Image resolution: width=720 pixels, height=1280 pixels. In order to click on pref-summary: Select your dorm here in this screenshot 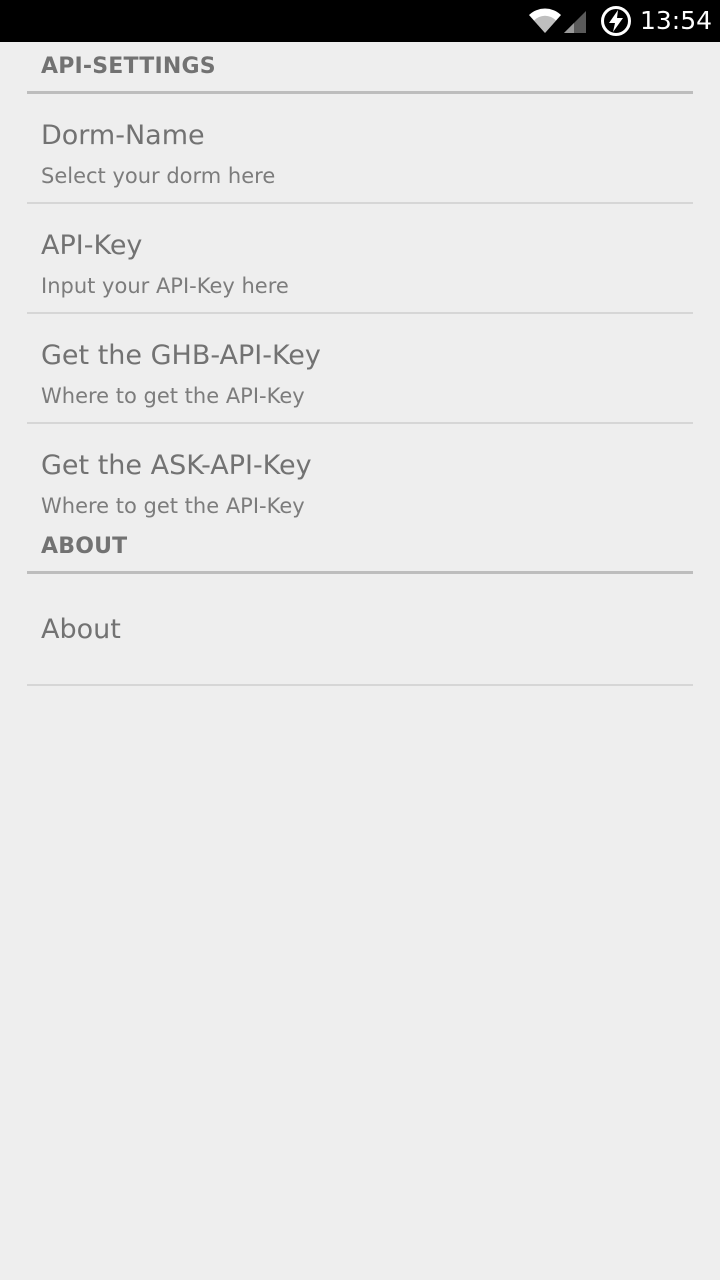, I will do `click(158, 176)`.